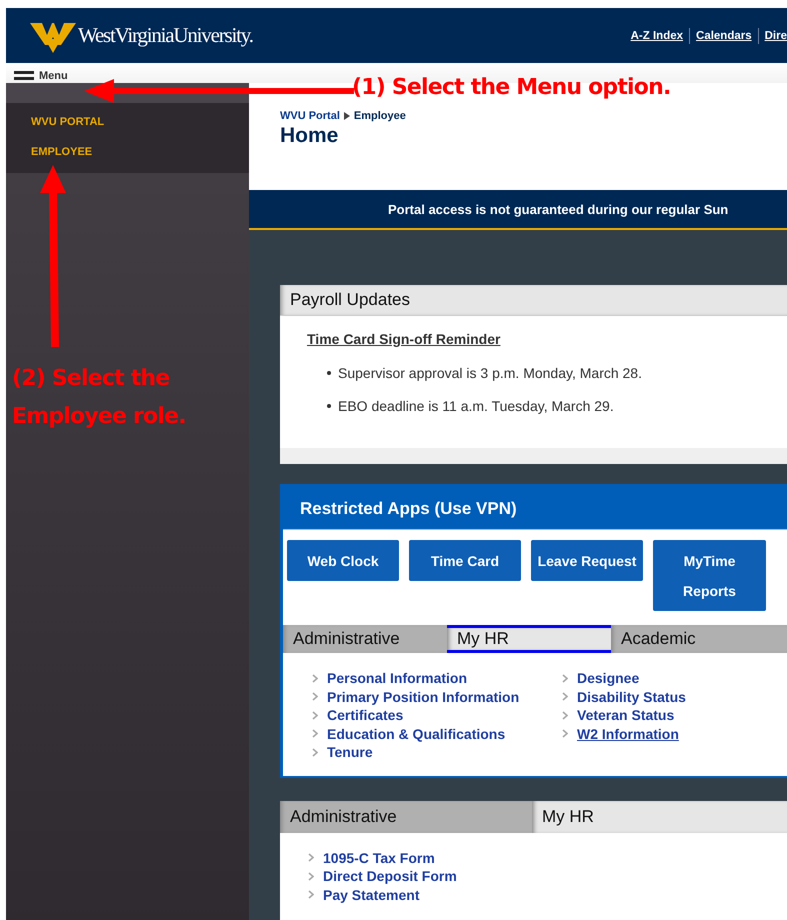 The image size is (787, 920). I want to click on nav-link: Calendars, so click(724, 36).